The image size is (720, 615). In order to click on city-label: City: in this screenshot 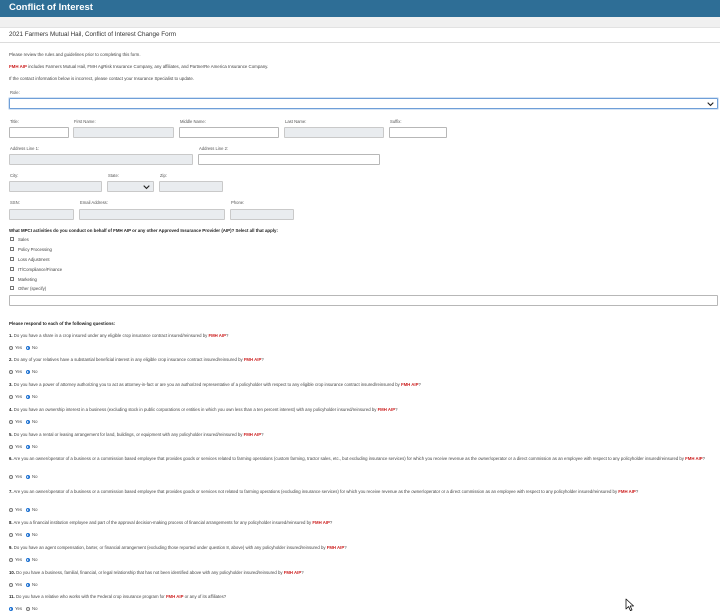, I will do `click(14, 175)`.